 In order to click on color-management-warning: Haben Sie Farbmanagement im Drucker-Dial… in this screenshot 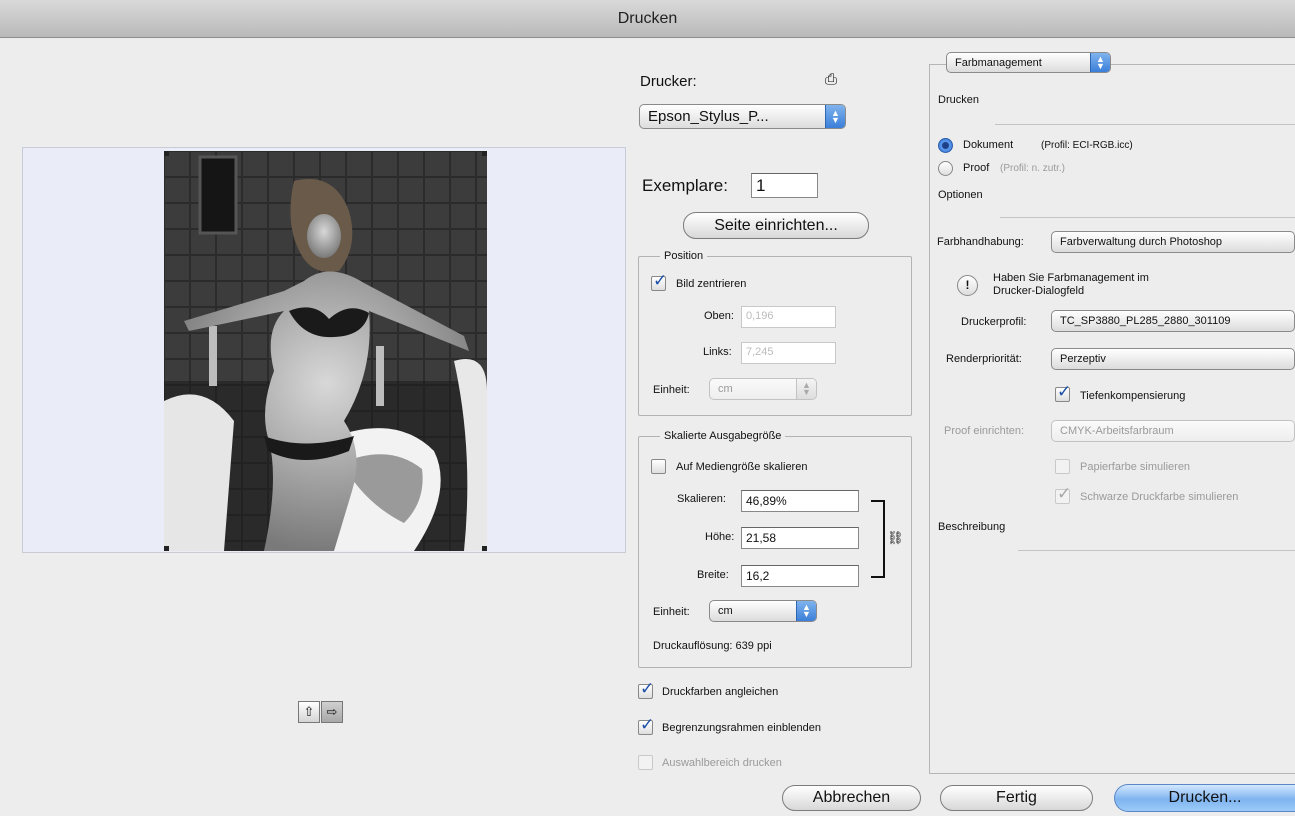, I will do `click(1071, 284)`.